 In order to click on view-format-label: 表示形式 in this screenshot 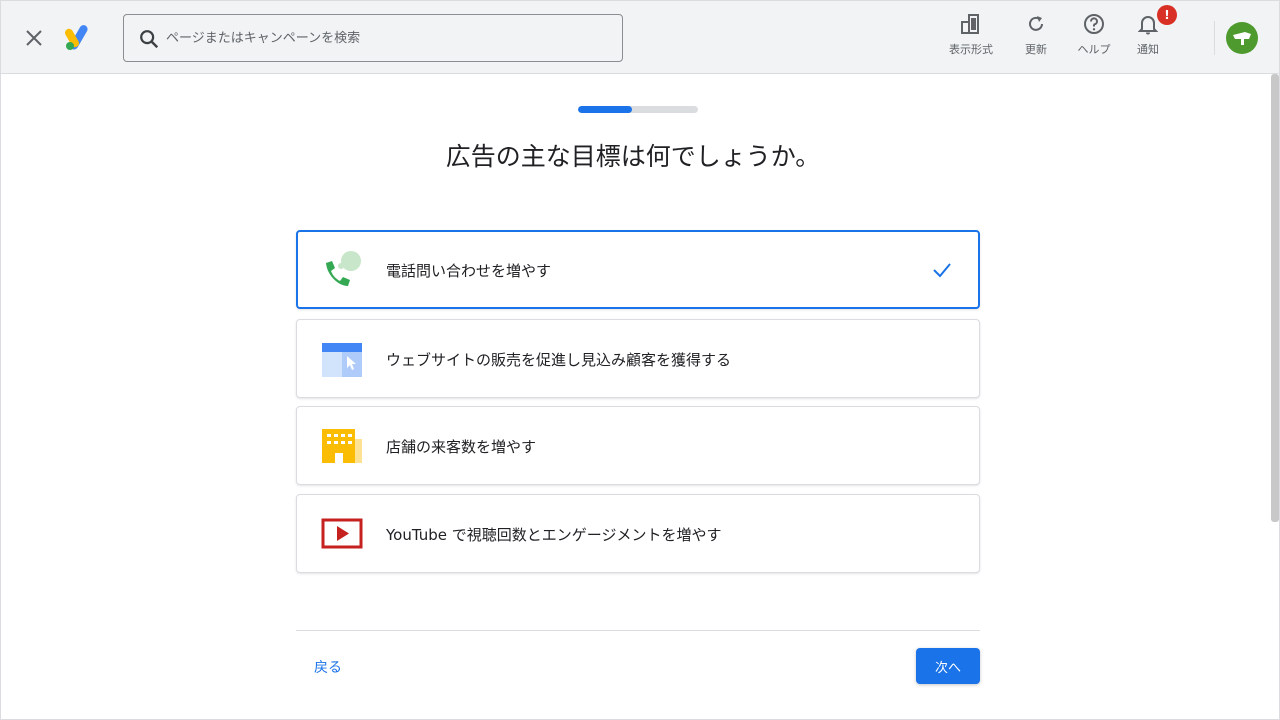, I will do `click(971, 49)`.